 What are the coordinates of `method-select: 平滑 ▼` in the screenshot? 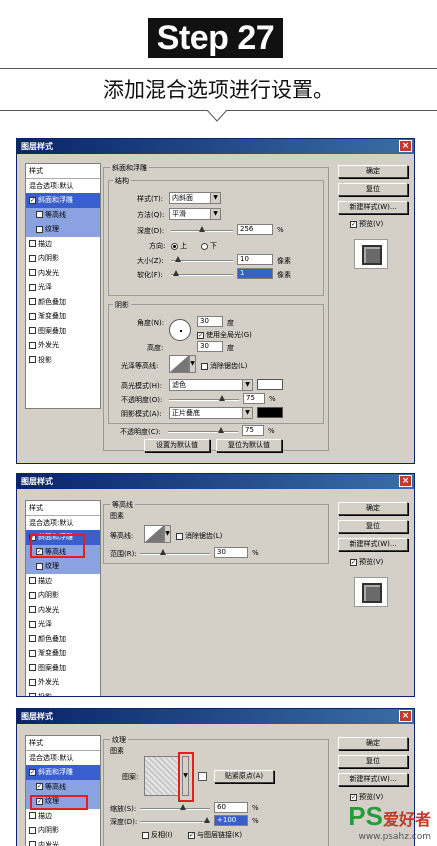 It's located at (195, 214).